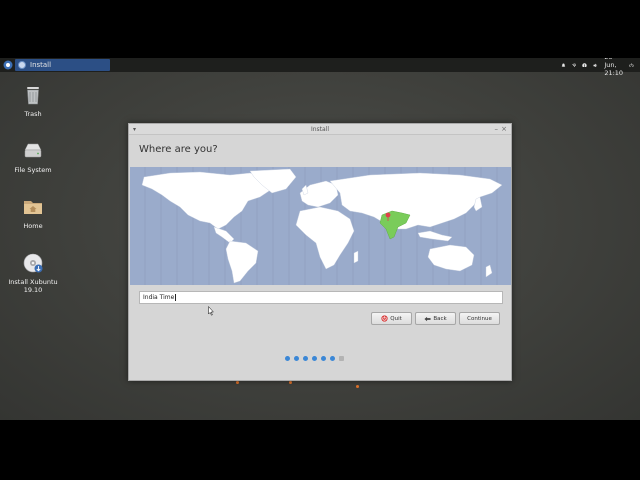 This screenshot has width=640, height=480. What do you see at coordinates (497, 129) in the screenshot?
I see `minimize-icon: –` at bounding box center [497, 129].